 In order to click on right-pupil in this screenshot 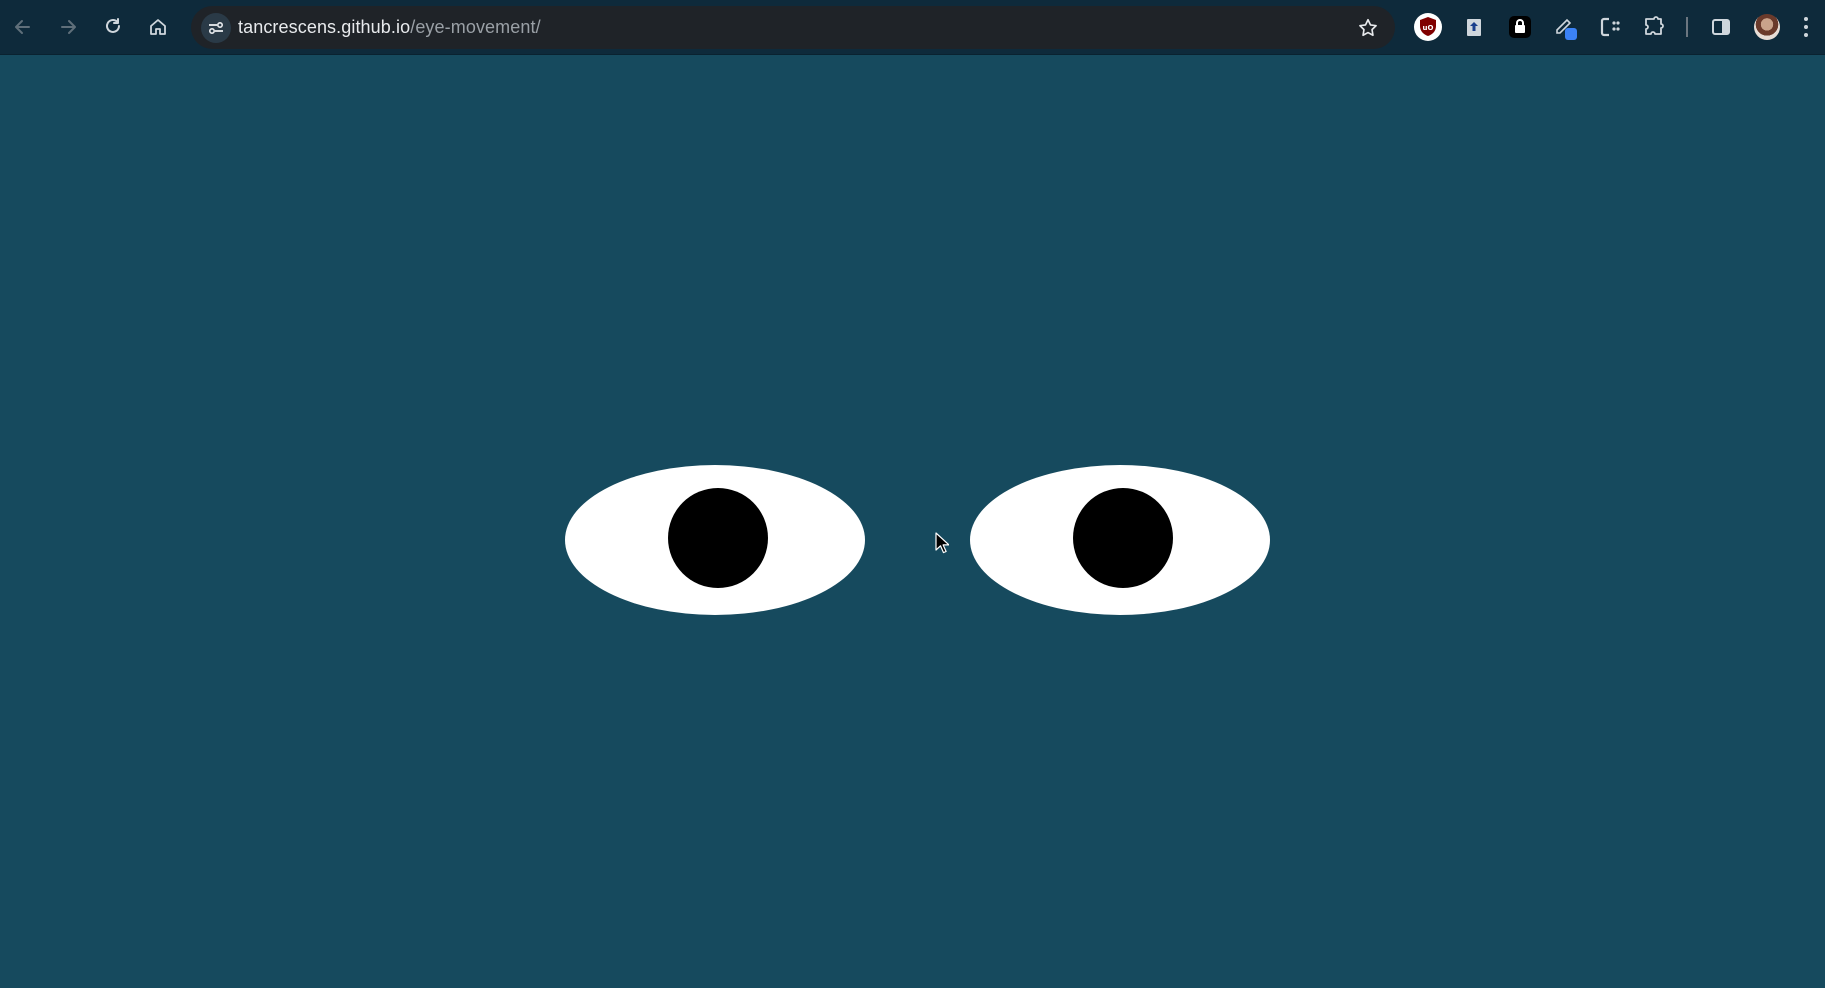, I will do `click(1123, 538)`.